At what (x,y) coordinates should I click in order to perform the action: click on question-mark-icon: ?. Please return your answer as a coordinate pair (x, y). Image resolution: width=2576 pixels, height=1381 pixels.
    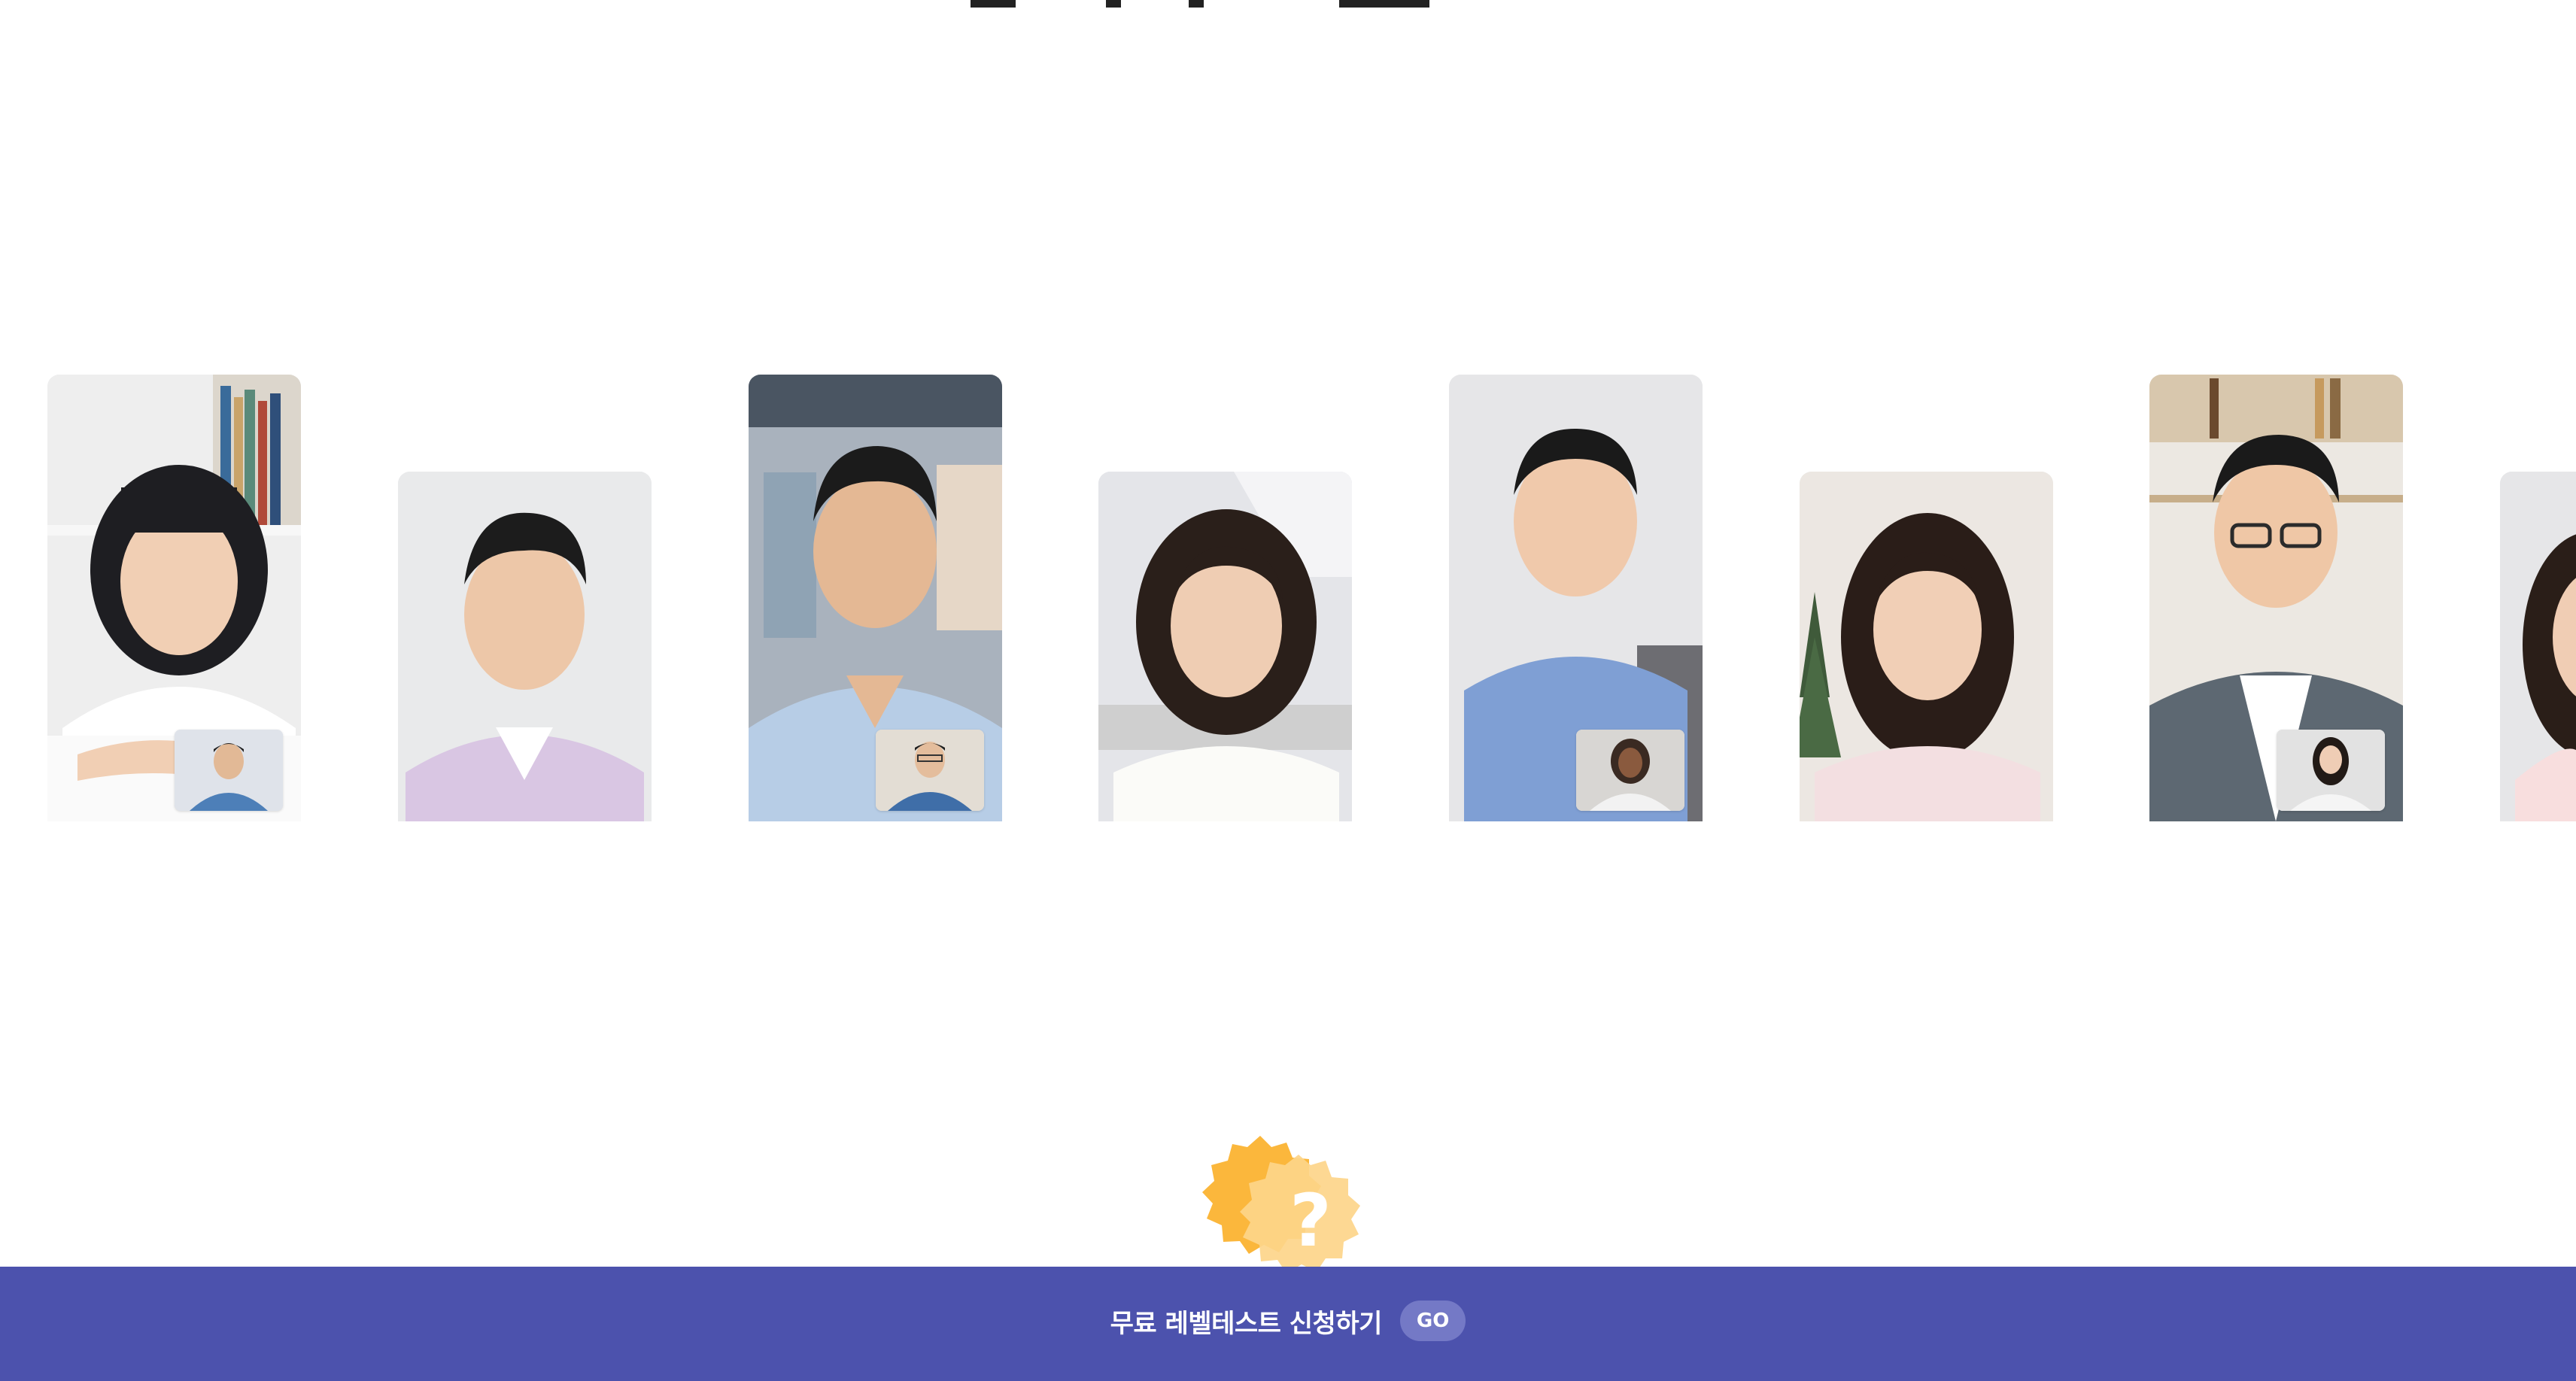
    Looking at the image, I should click on (1311, 1221).